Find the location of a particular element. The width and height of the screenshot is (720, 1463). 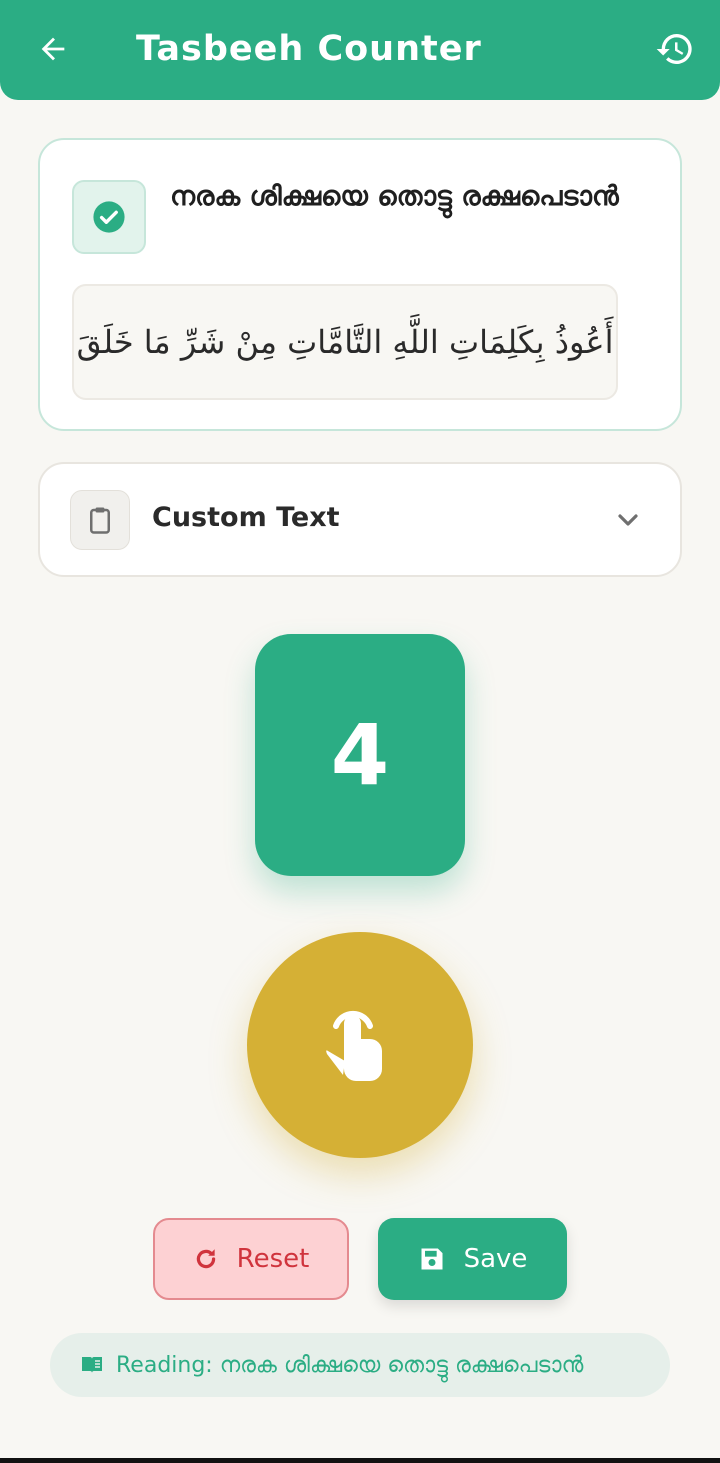

custom-text-label: Custom Text is located at coordinates (246, 517).